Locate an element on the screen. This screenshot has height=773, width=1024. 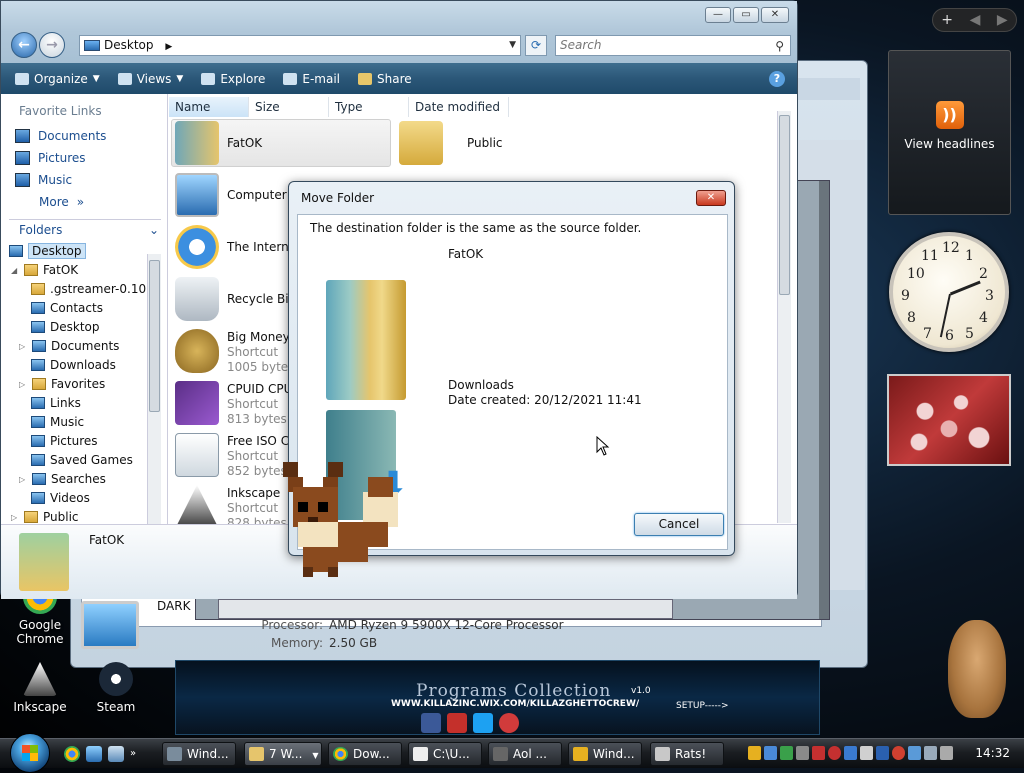
dialog-close-button: ✕ is located at coordinates (711, 198).